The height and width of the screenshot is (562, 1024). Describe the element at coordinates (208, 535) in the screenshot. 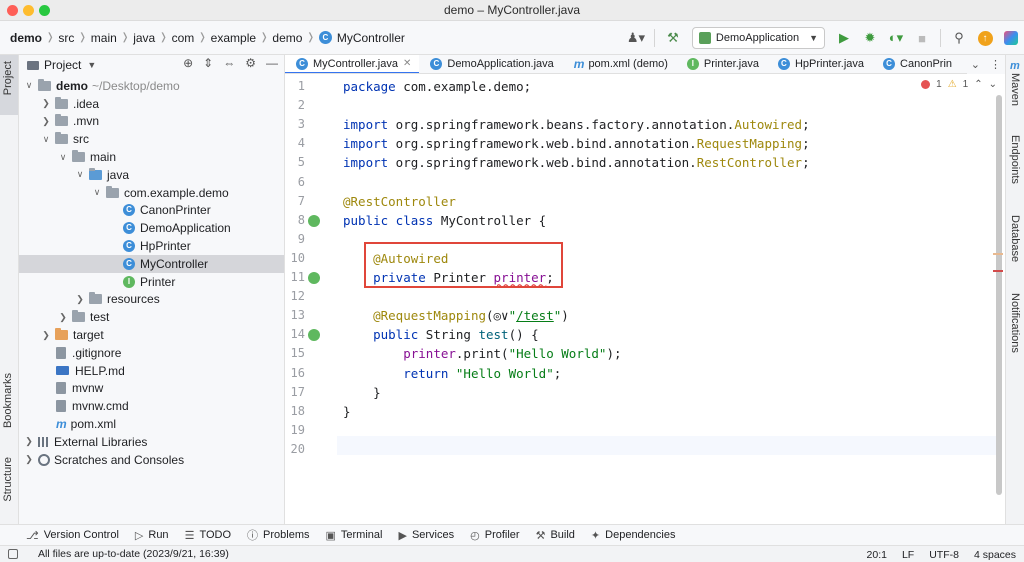

I see `tool-window-button: ☰ TODO` at that location.